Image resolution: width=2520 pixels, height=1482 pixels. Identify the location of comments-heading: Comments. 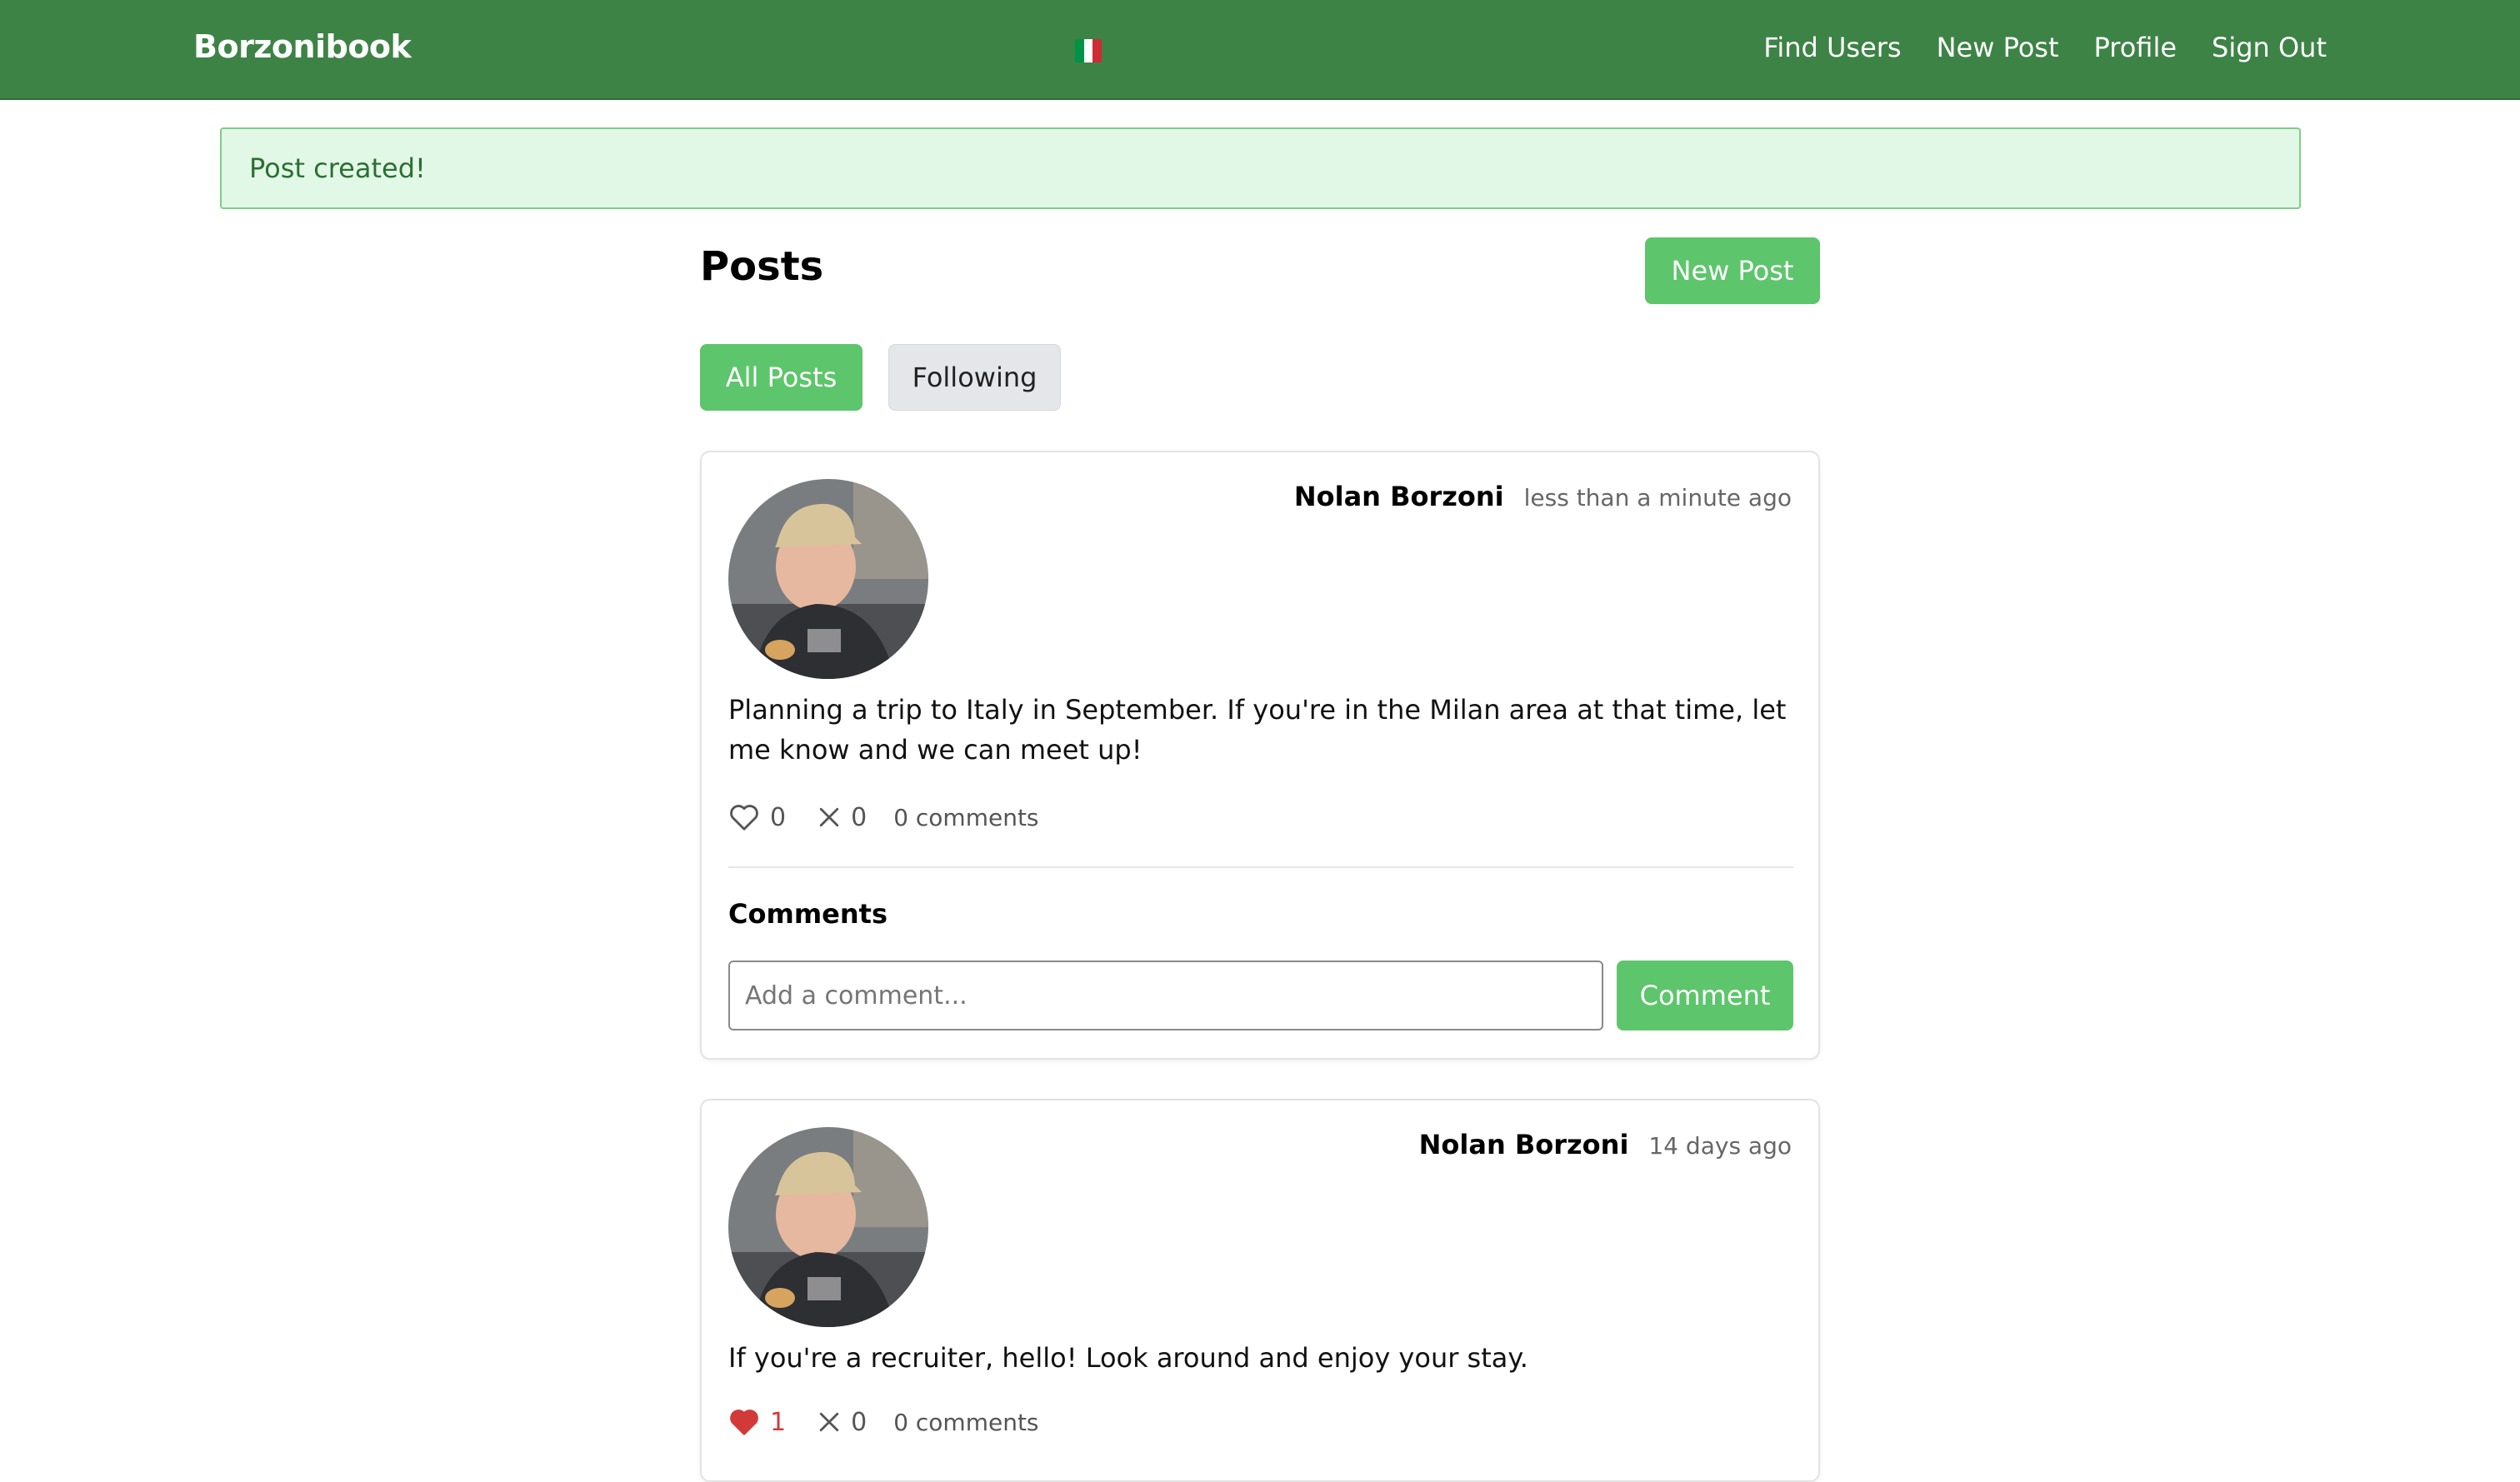
(808, 914).